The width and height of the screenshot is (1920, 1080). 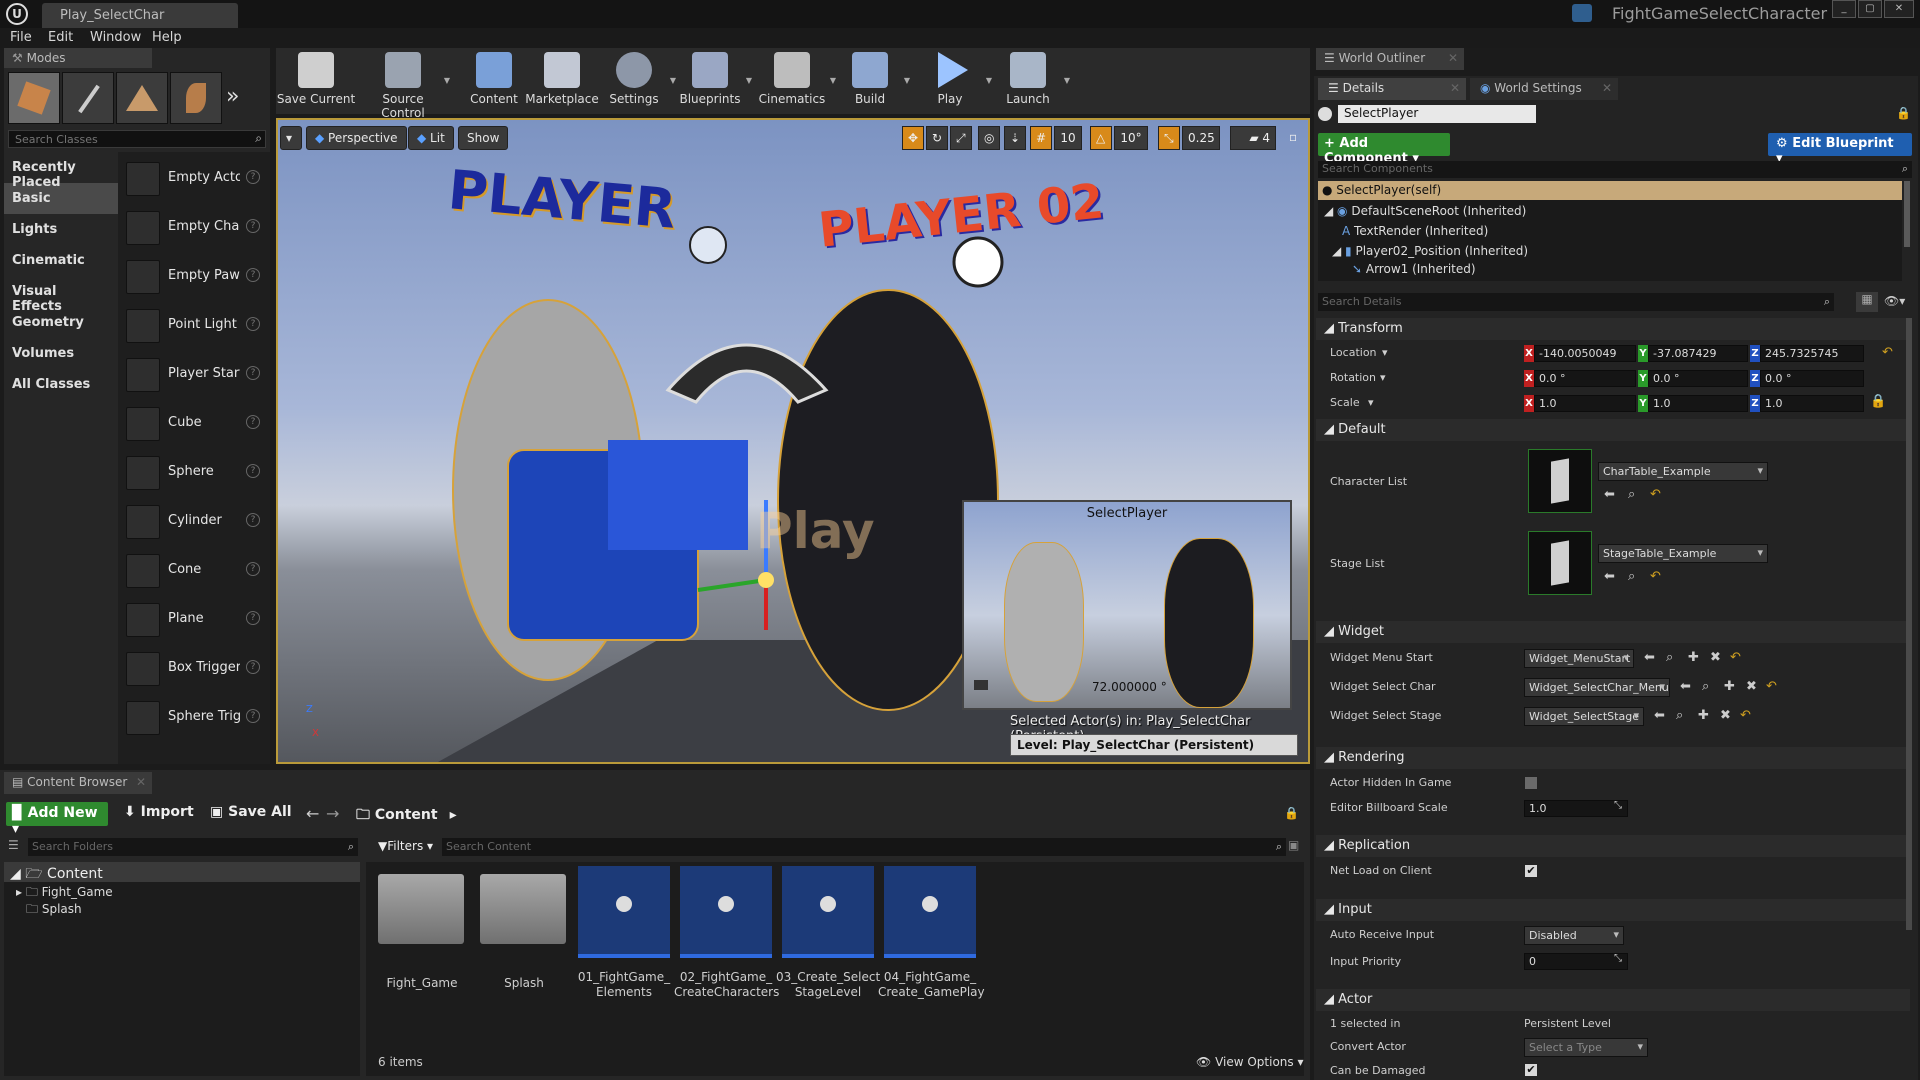 What do you see at coordinates (1907, 214) in the screenshot?
I see `component-scrollbar` at bounding box center [1907, 214].